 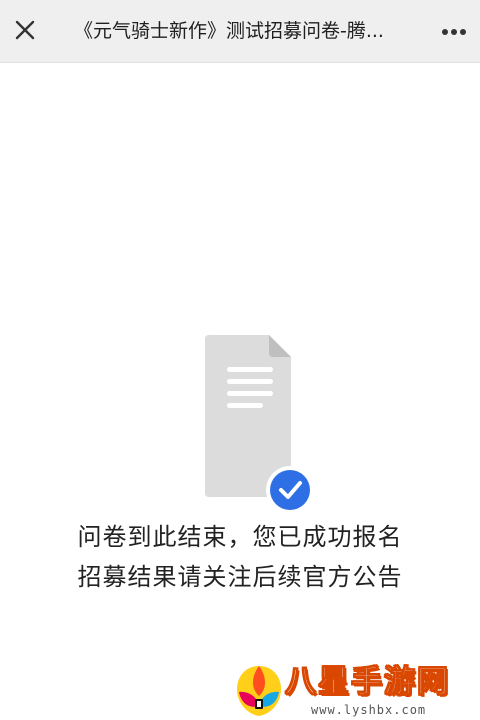 I want to click on more-icon, so click(x=454, y=32).